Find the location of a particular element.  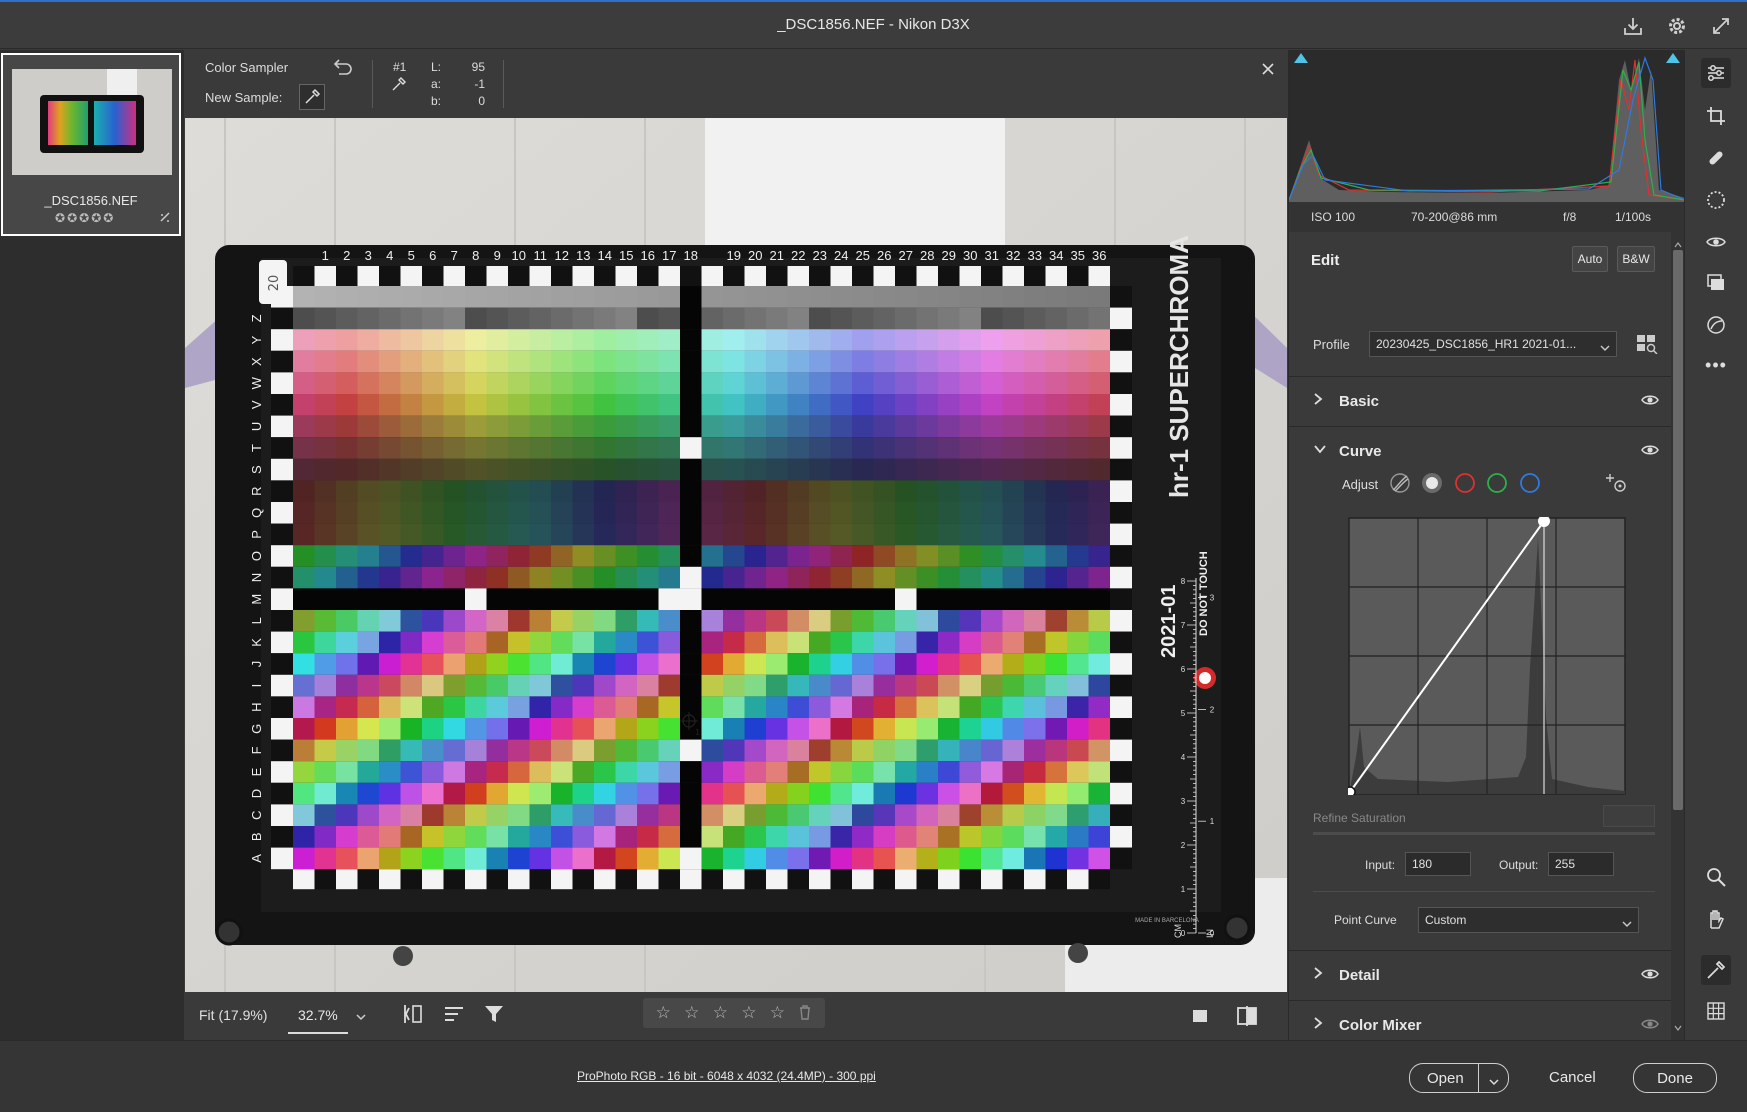

healing-icon is located at coordinates (1716, 158).